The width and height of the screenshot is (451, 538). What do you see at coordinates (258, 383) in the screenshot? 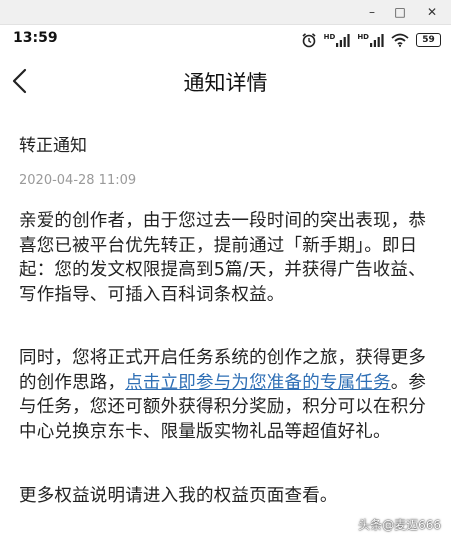
I see `join-task-link: 点击立即参与为您准备的专属任务` at bounding box center [258, 383].